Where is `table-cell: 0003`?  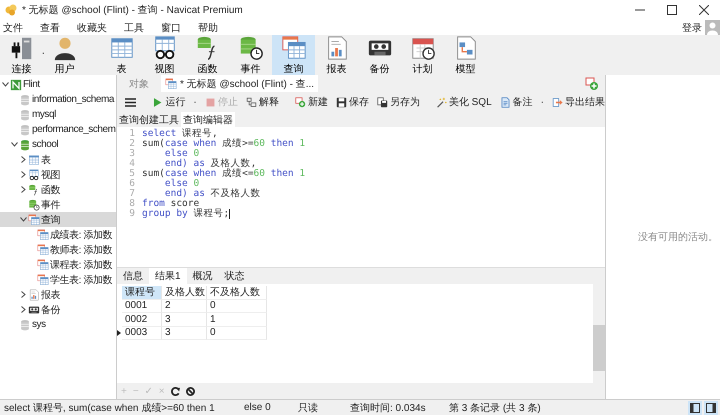 table-cell: 0003 is located at coordinates (142, 333).